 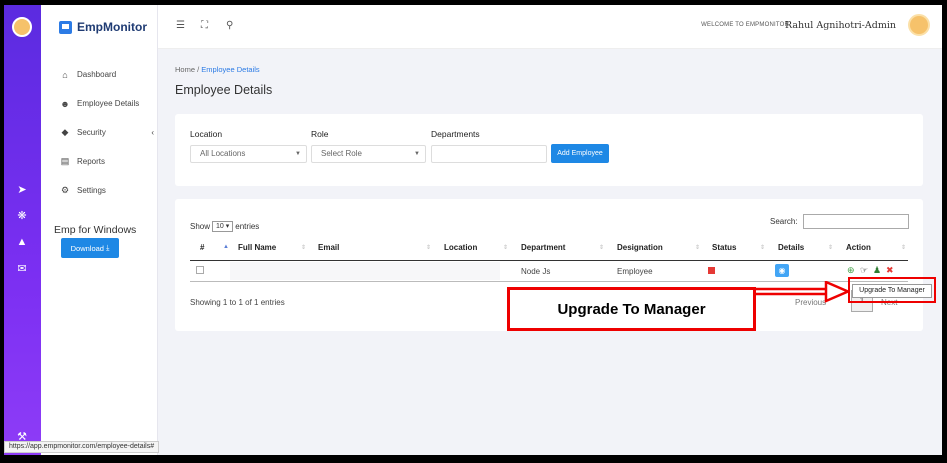 I want to click on gear-icon: ⚙, so click(x=65, y=190).